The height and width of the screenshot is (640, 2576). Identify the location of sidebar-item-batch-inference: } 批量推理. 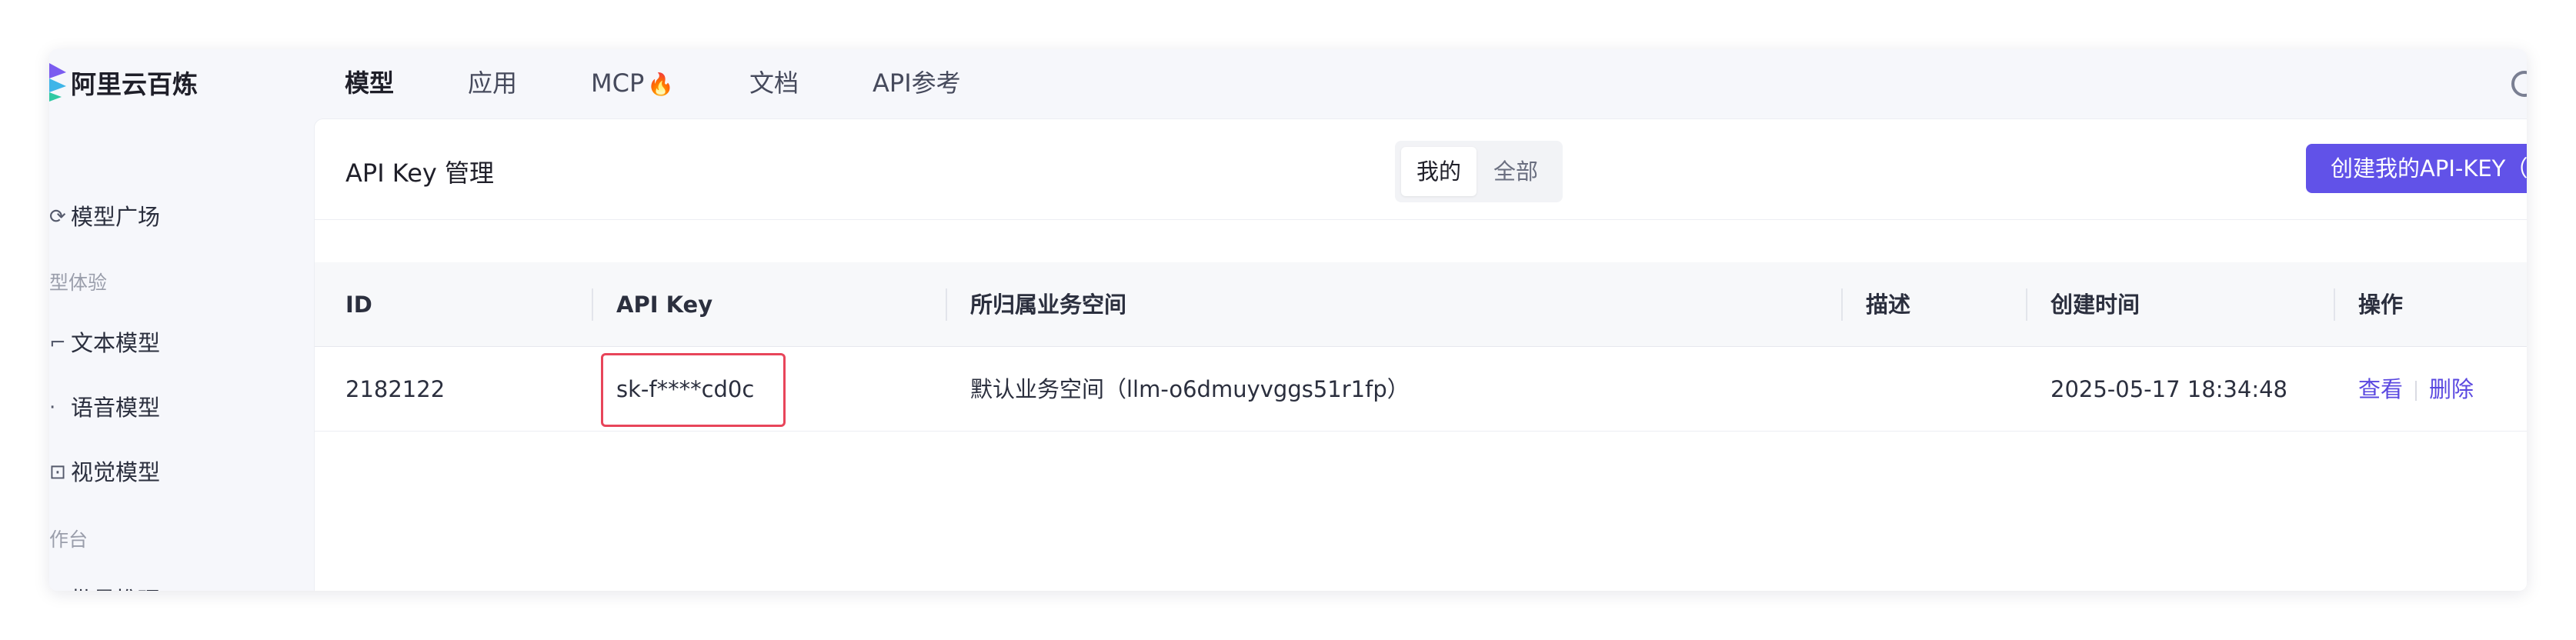
(105, 588).